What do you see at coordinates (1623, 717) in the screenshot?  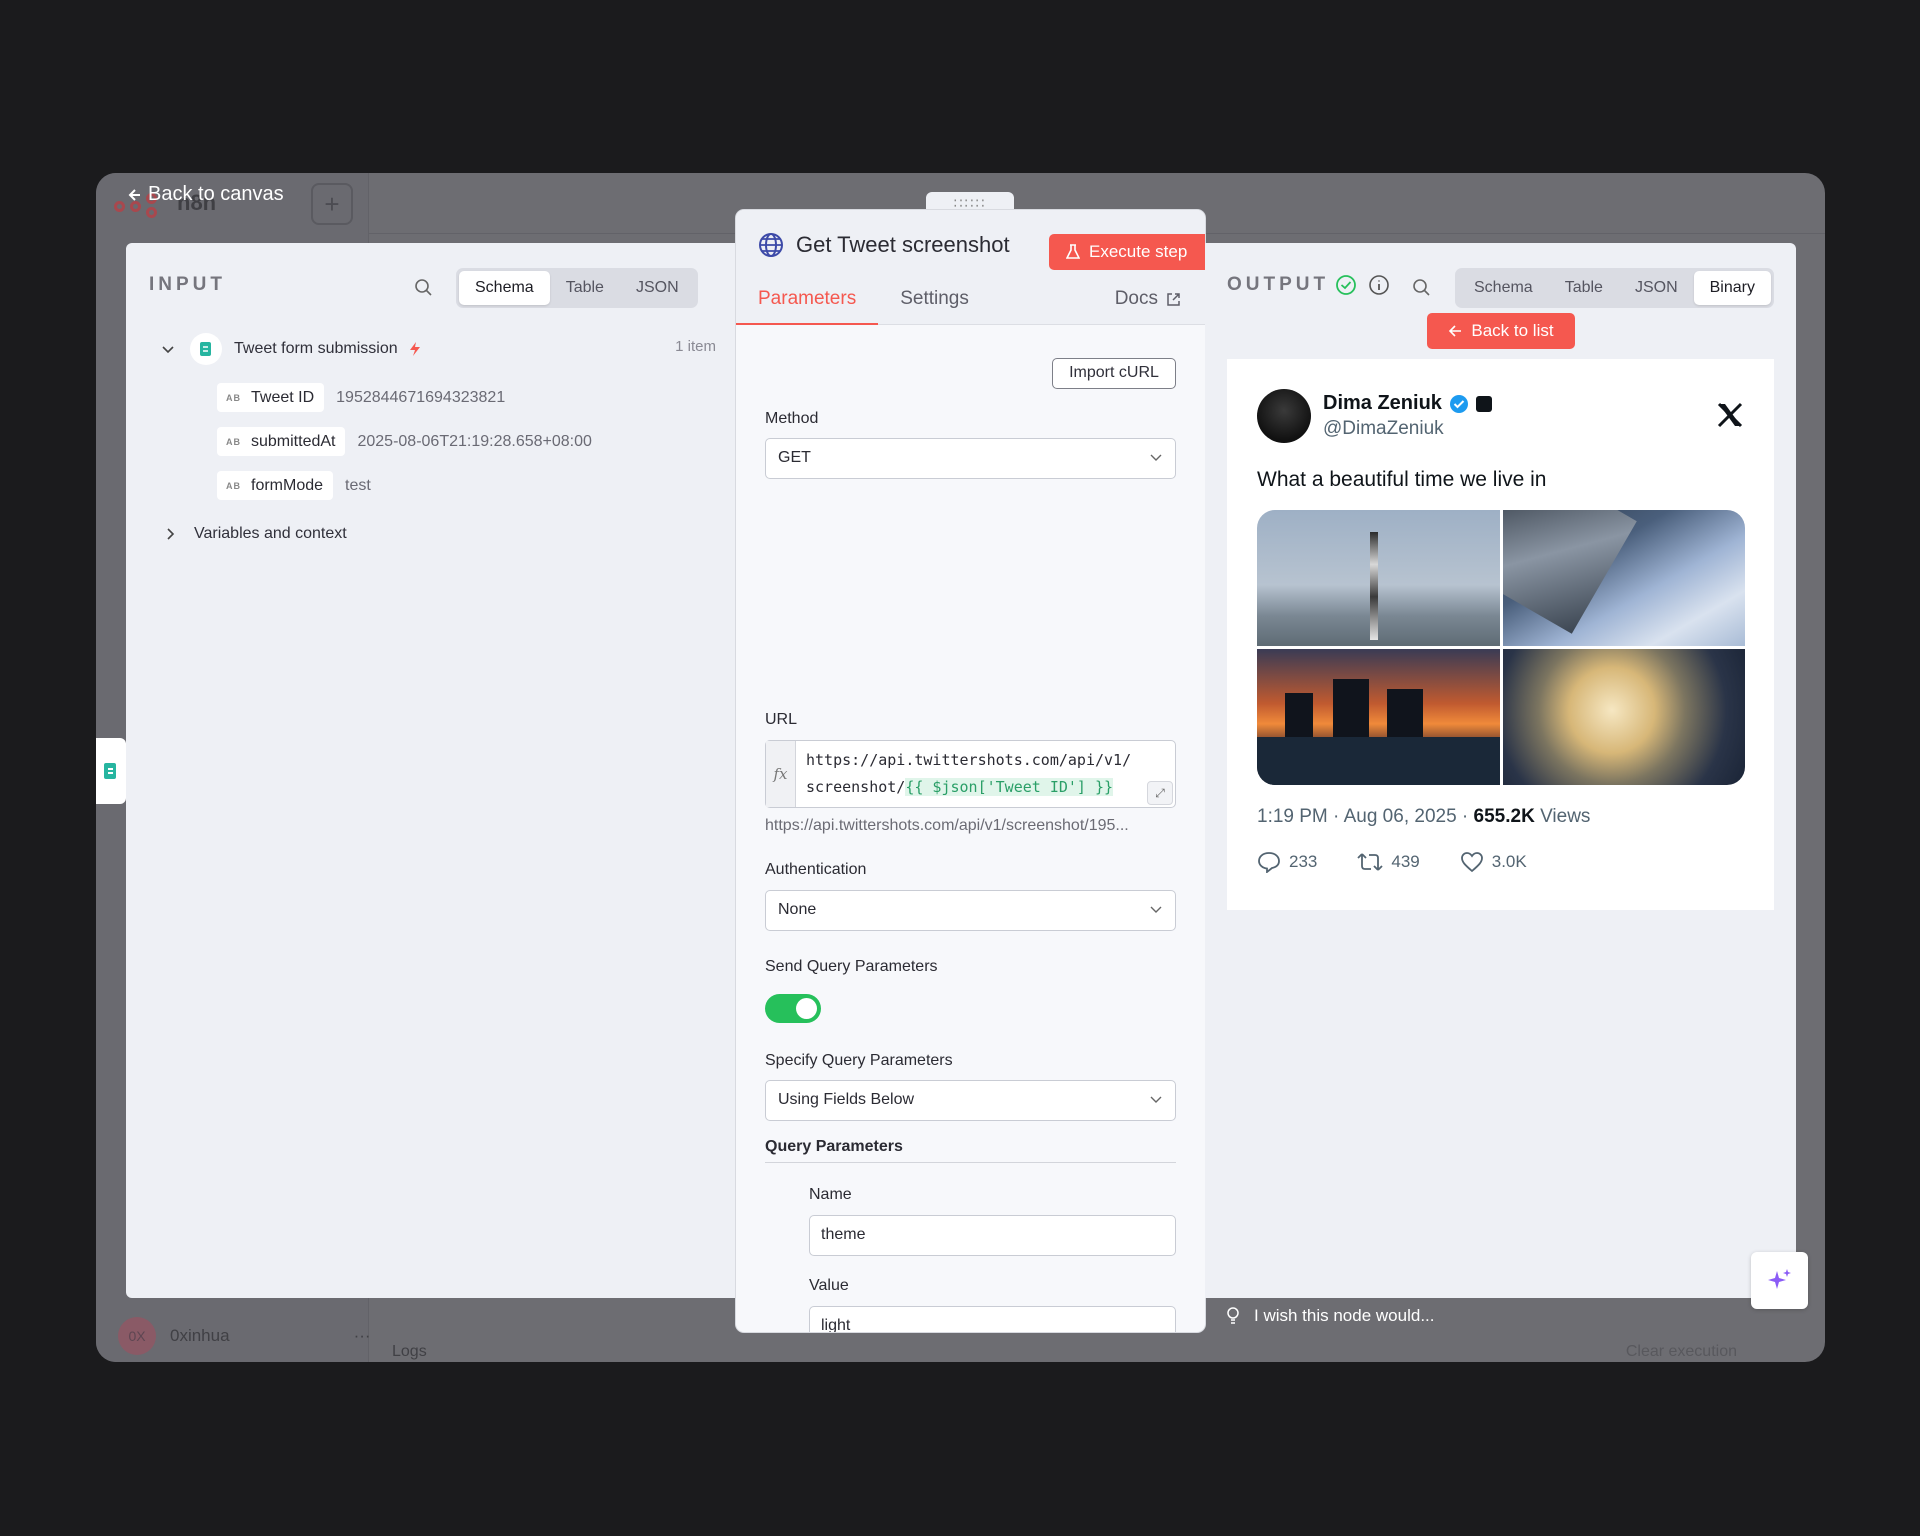 I see `engine-firing-image` at bounding box center [1623, 717].